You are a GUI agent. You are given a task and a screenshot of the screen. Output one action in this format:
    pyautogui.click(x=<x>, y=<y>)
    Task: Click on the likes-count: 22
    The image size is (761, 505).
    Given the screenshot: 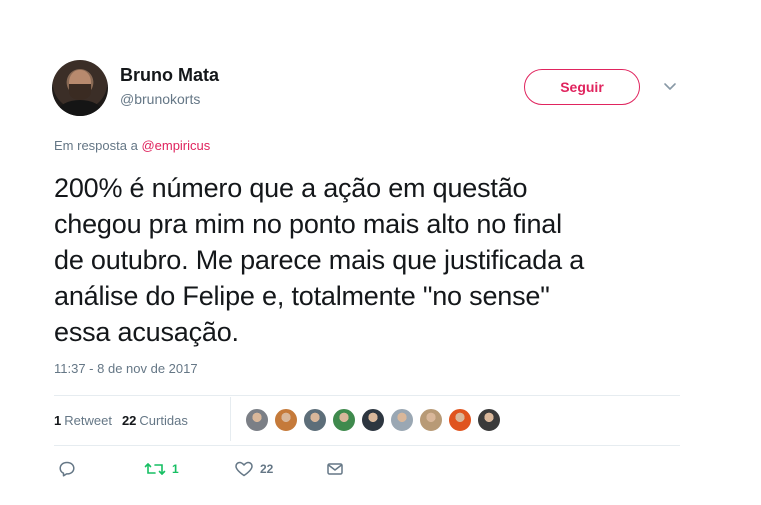 What is the action you would take?
    pyautogui.click(x=129, y=420)
    